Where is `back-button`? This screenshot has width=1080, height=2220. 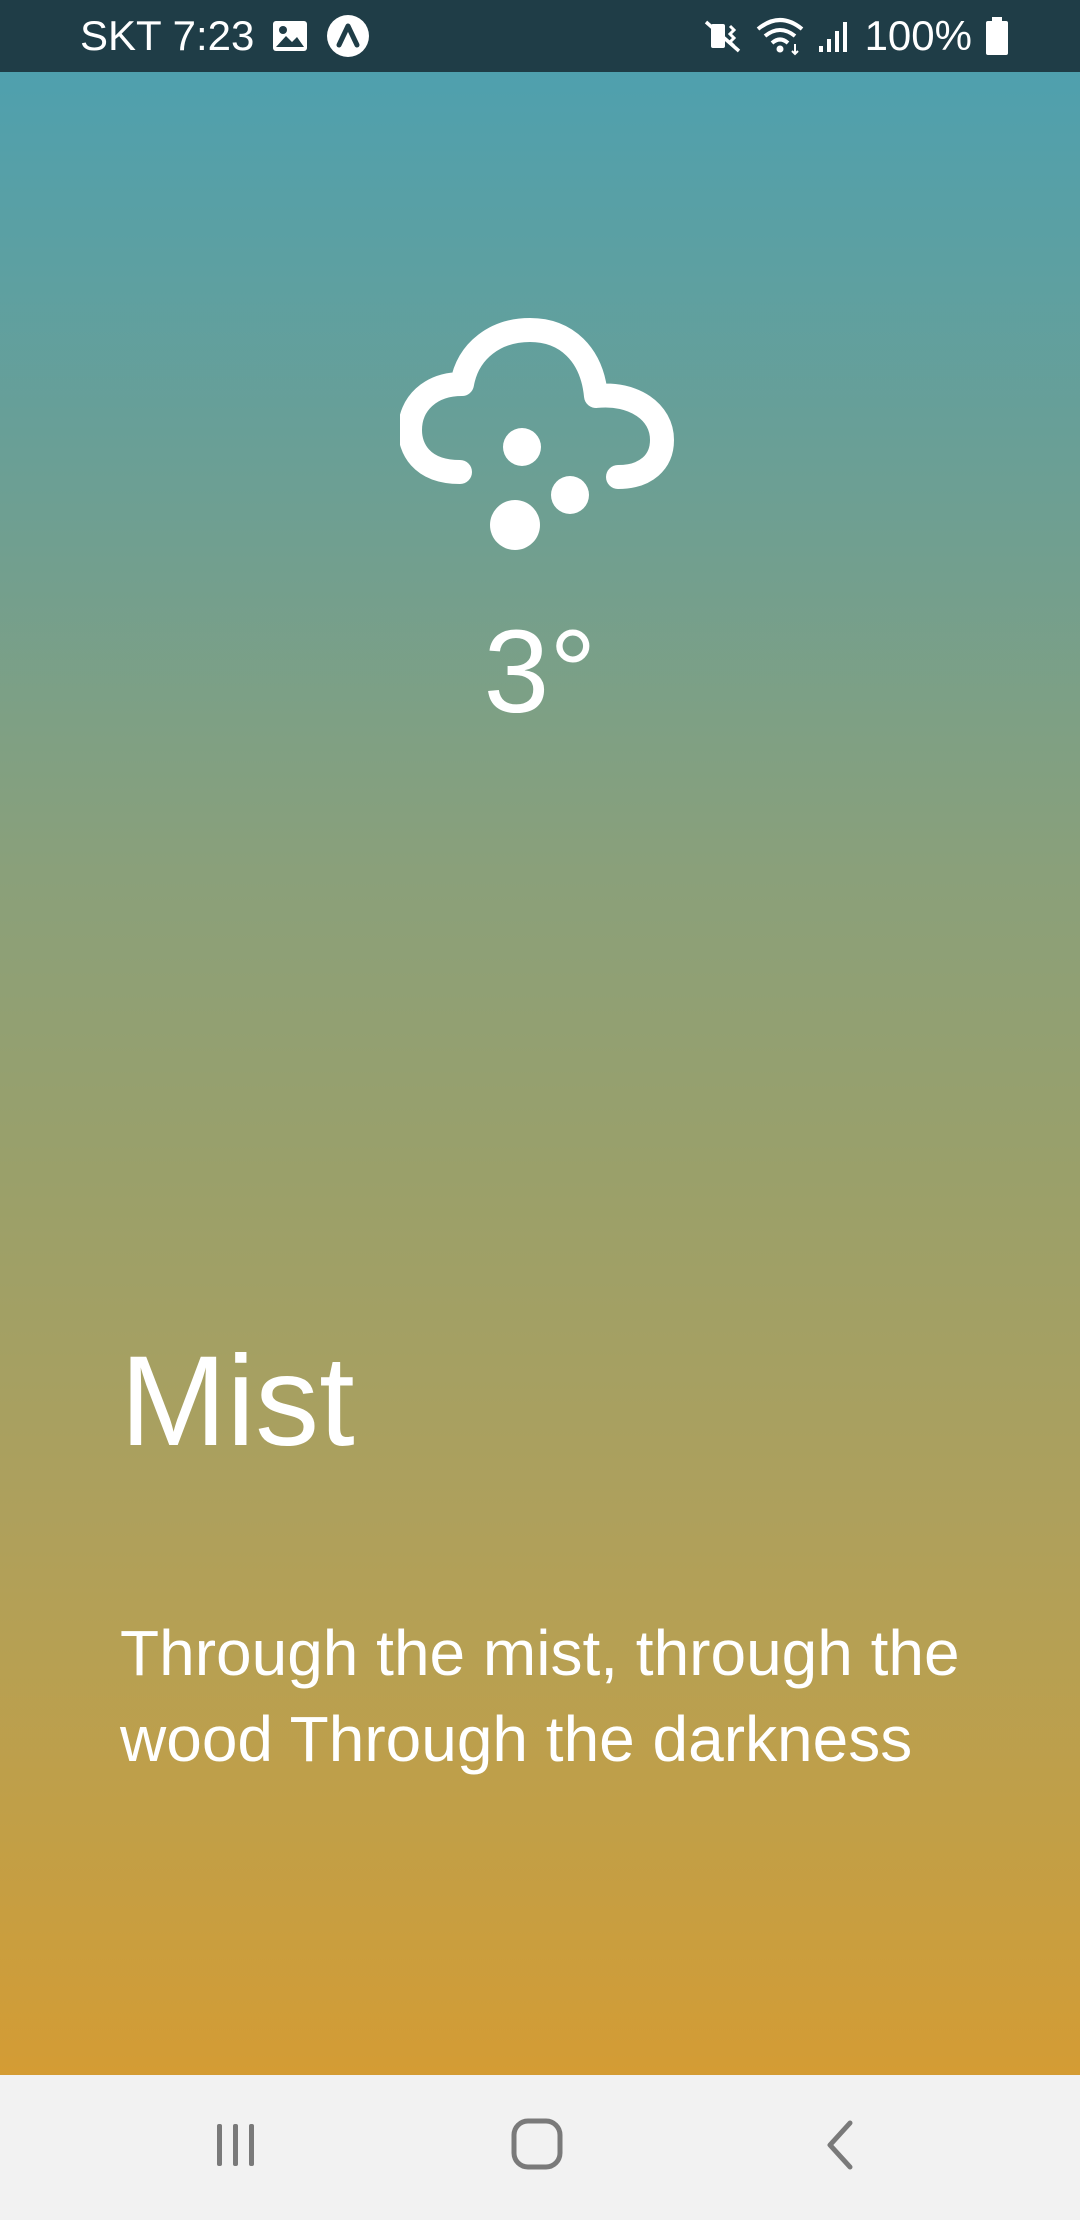
back-button is located at coordinates (840, 2147).